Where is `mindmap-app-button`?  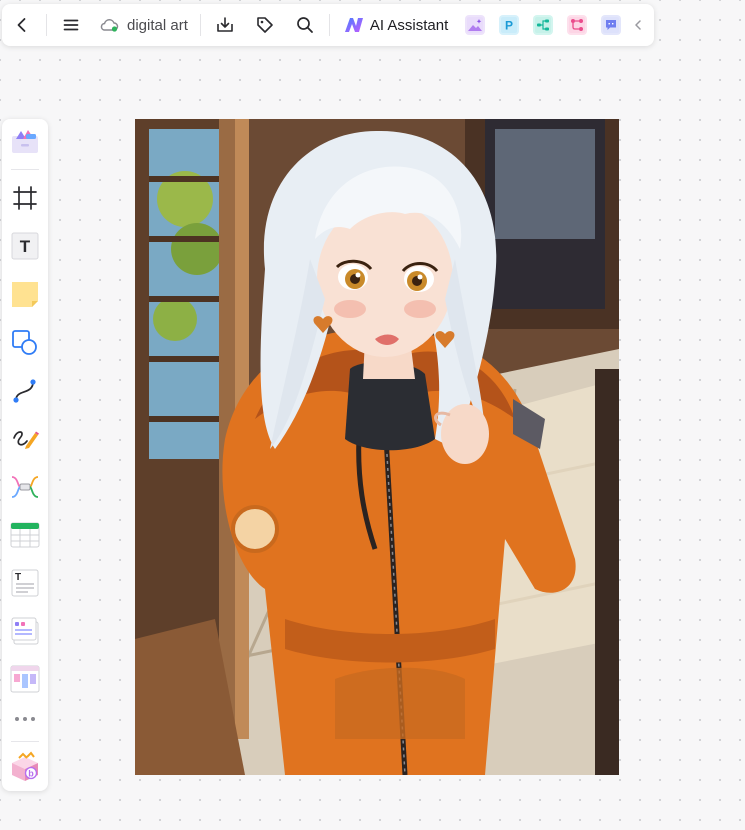
mindmap-app-button is located at coordinates (543, 25).